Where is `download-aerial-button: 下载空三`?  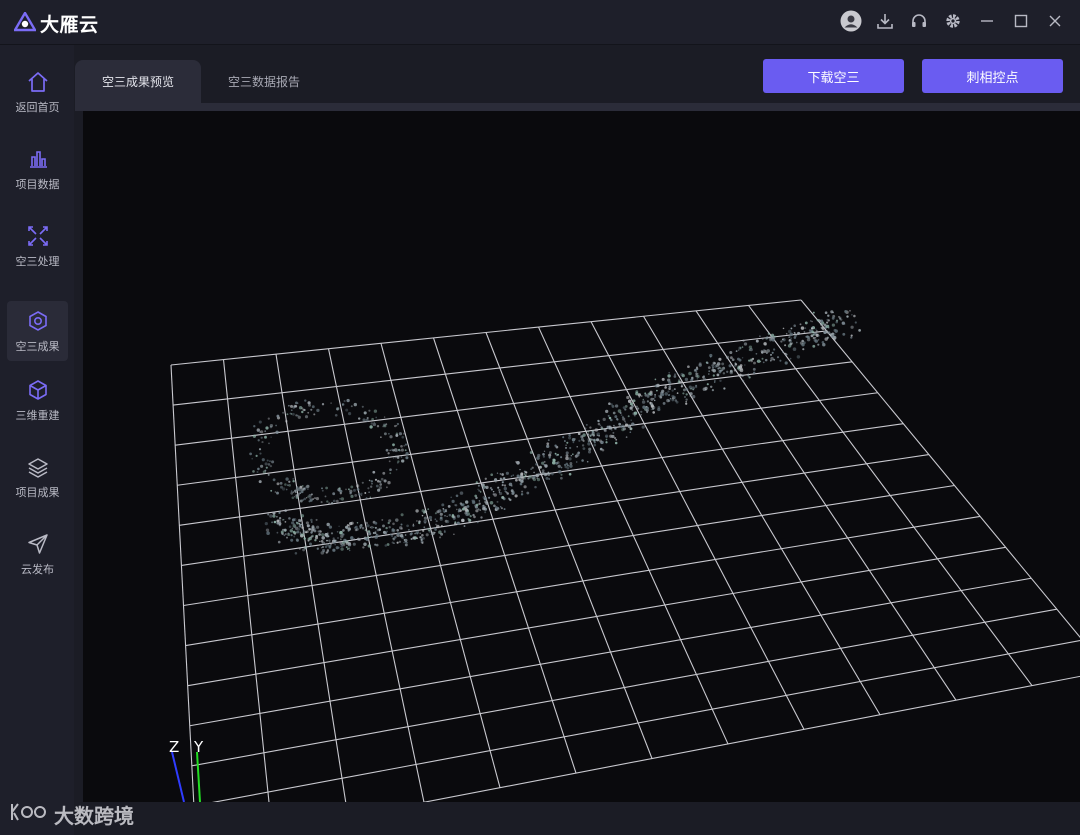
download-aerial-button: 下载空三 is located at coordinates (833, 76).